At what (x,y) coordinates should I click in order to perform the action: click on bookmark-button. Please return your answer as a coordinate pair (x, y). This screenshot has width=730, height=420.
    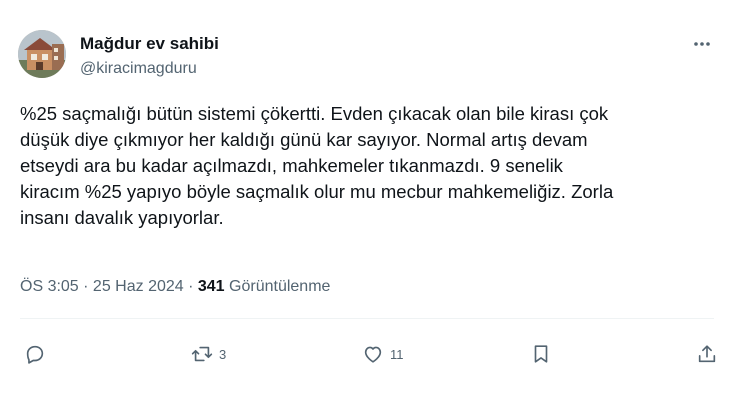
    Looking at the image, I should click on (541, 354).